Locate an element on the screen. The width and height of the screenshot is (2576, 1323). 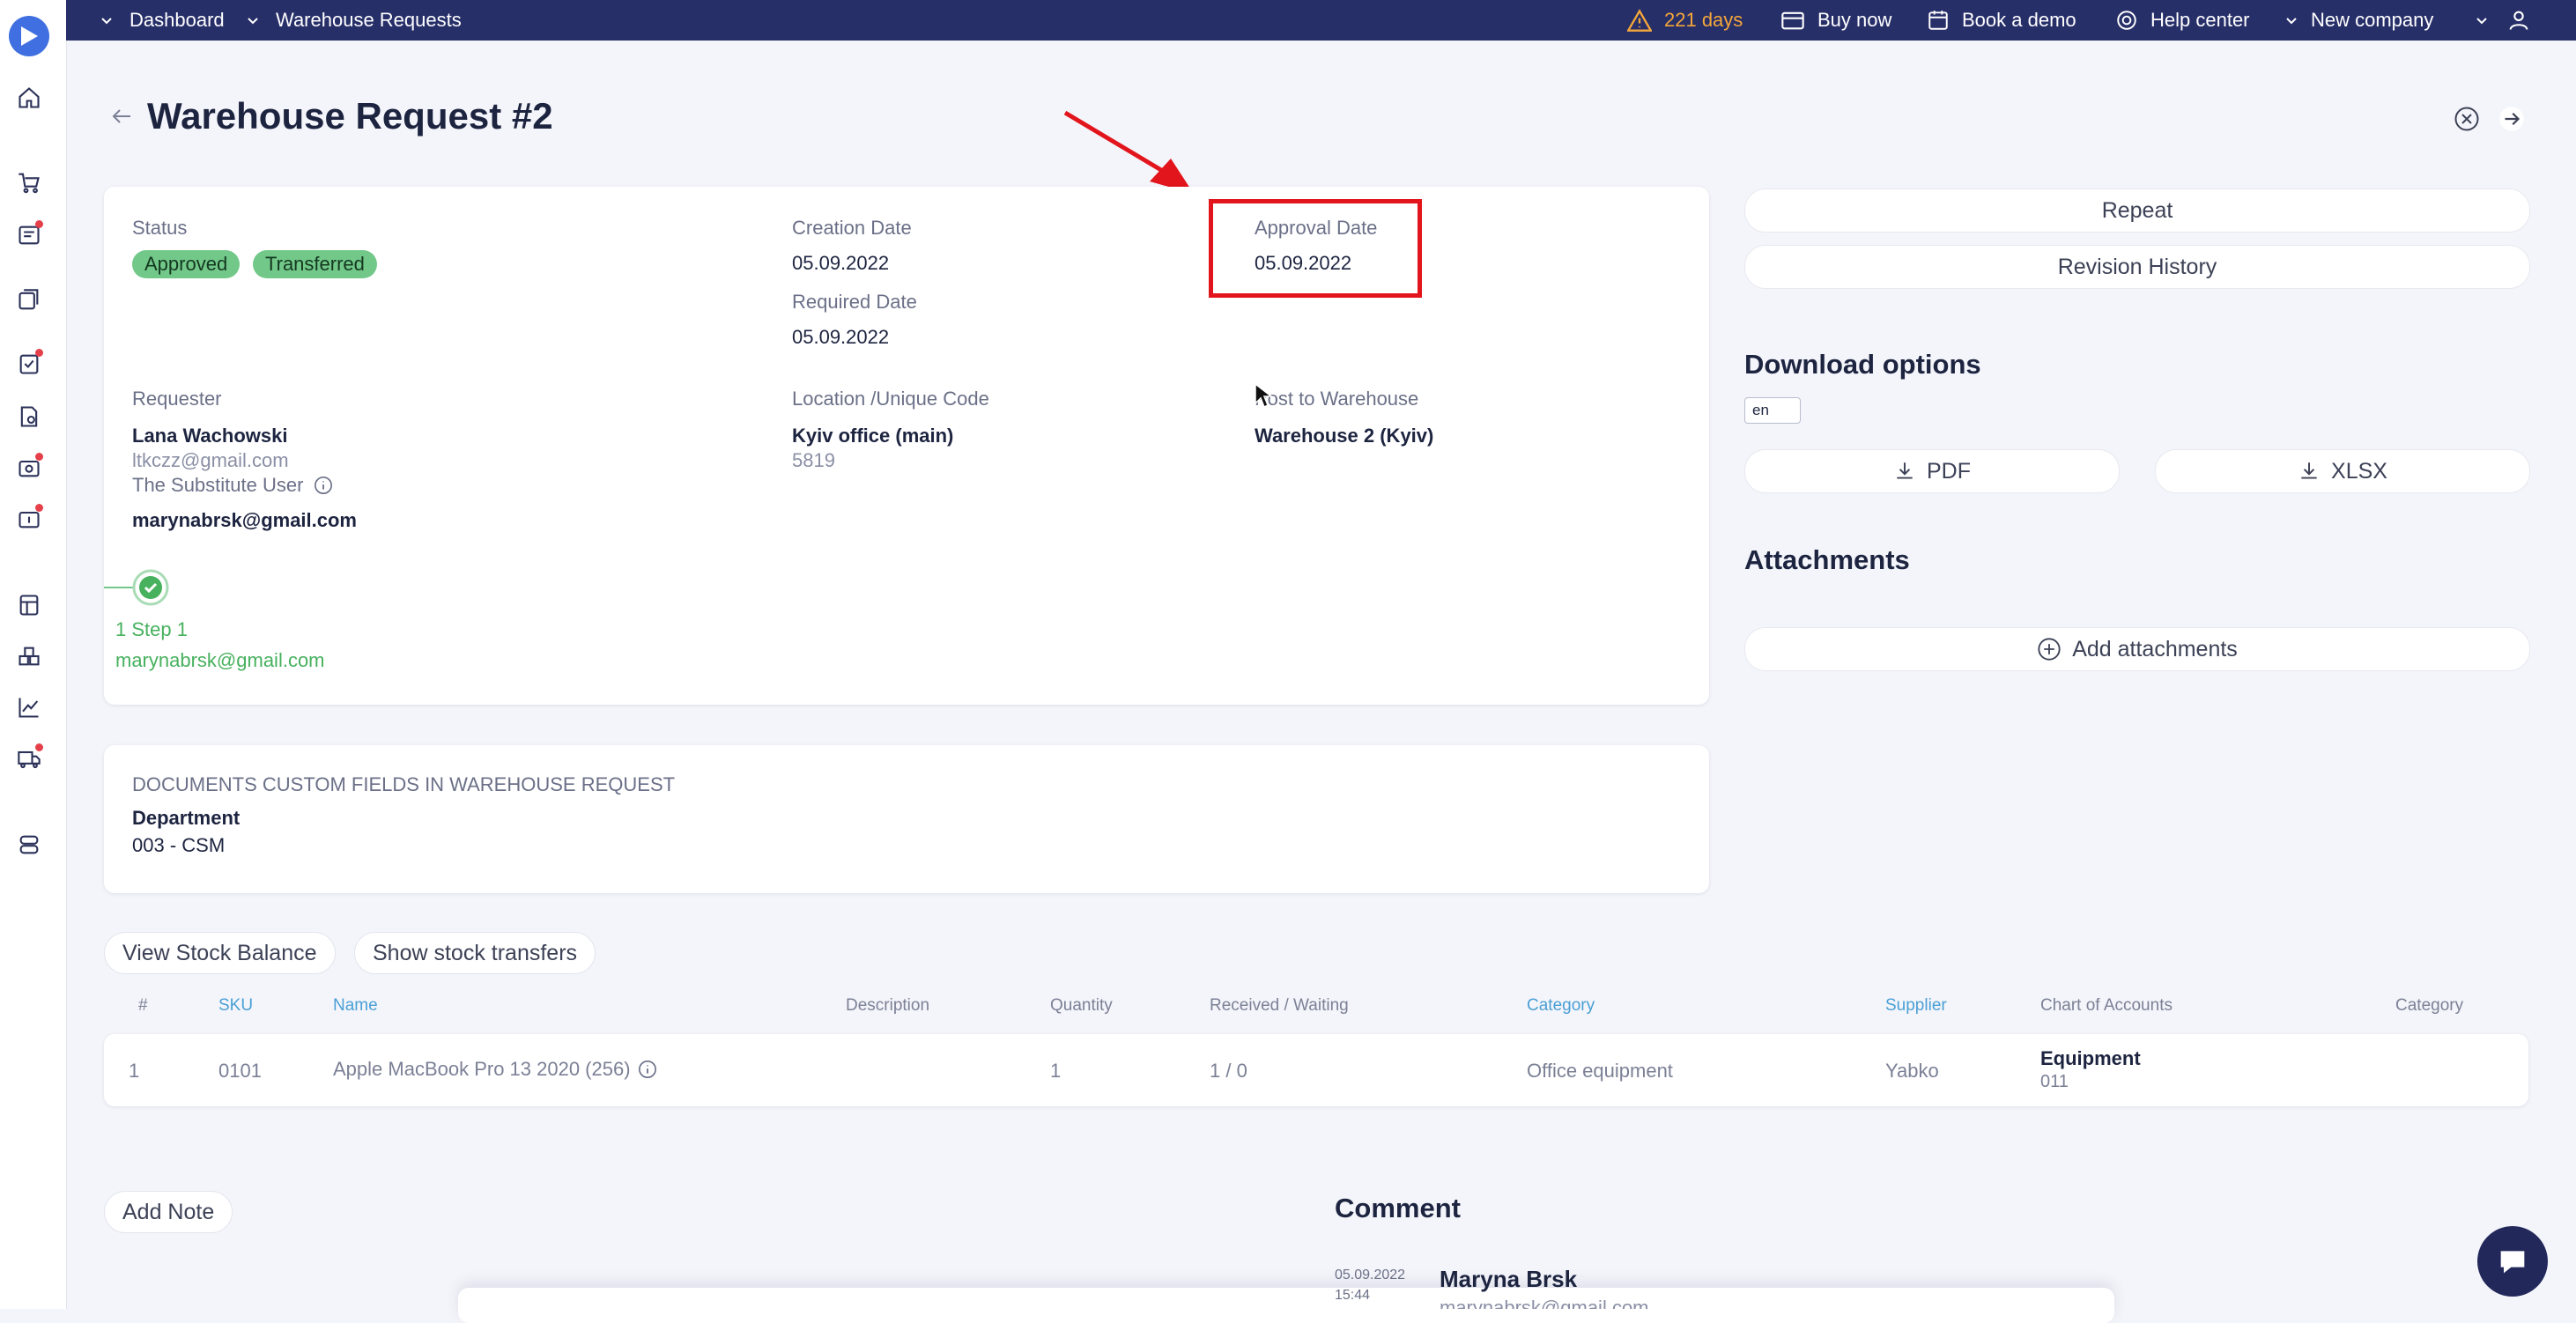
help-center-link: Help center is located at coordinates (2183, 20).